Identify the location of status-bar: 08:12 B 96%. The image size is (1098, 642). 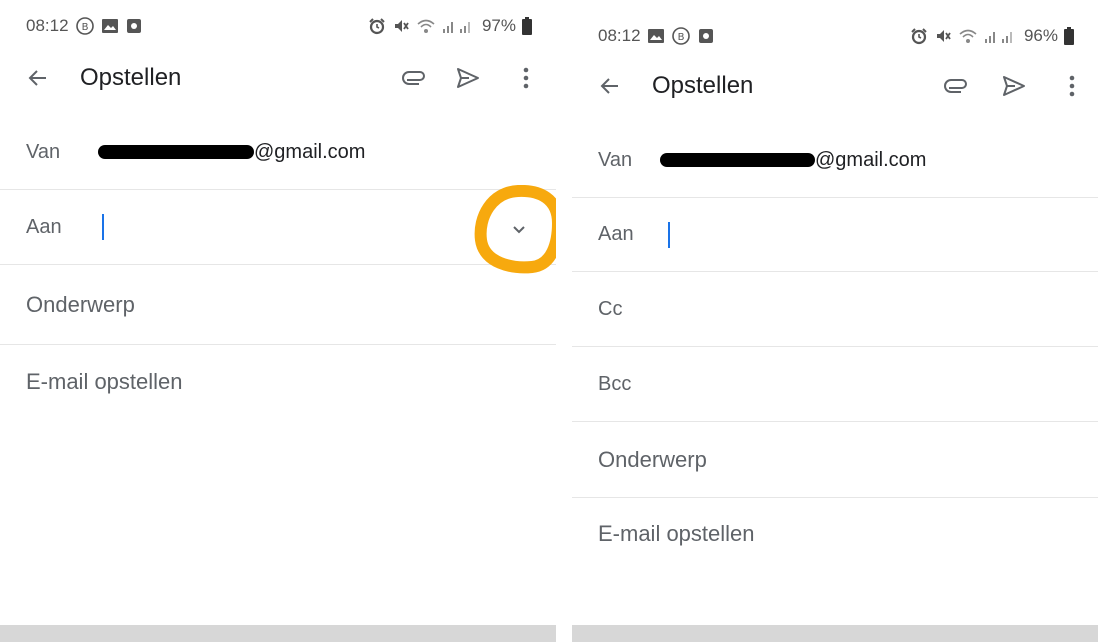
(835, 36).